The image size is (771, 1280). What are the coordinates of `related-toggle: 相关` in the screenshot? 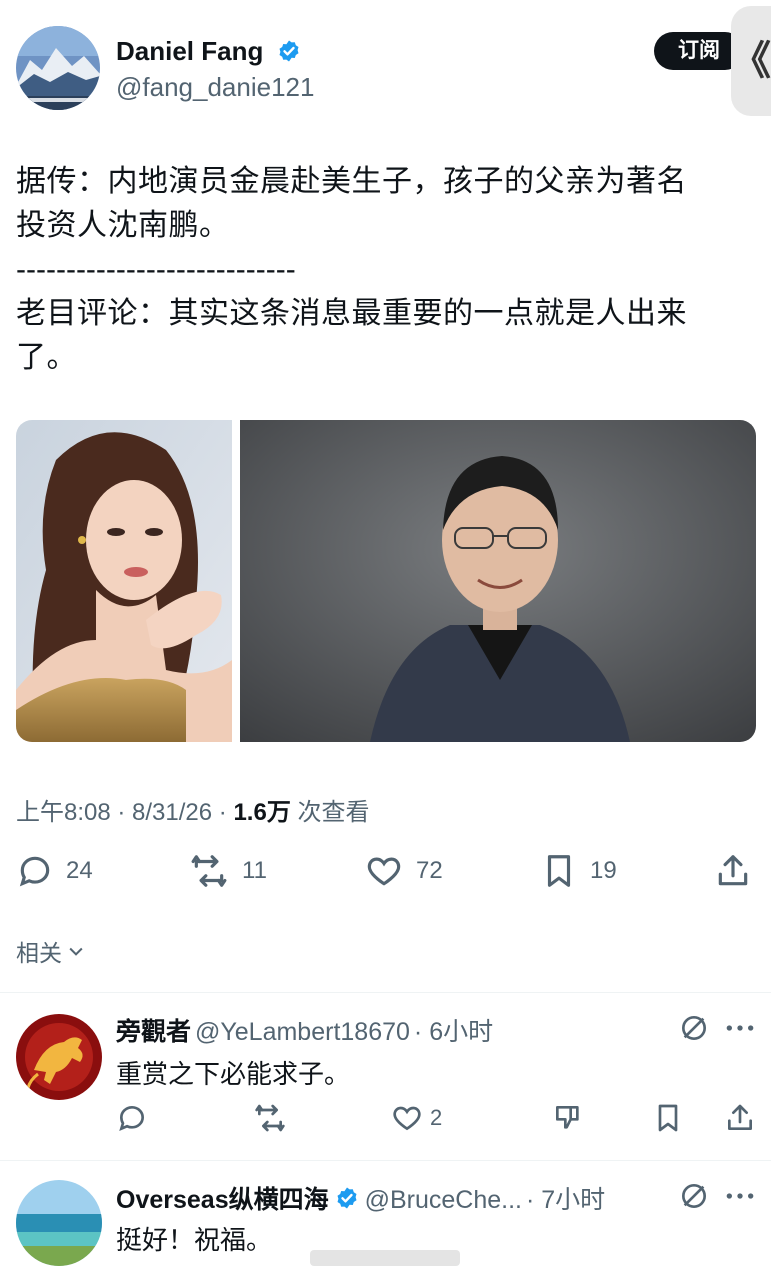 It's located at (51, 951).